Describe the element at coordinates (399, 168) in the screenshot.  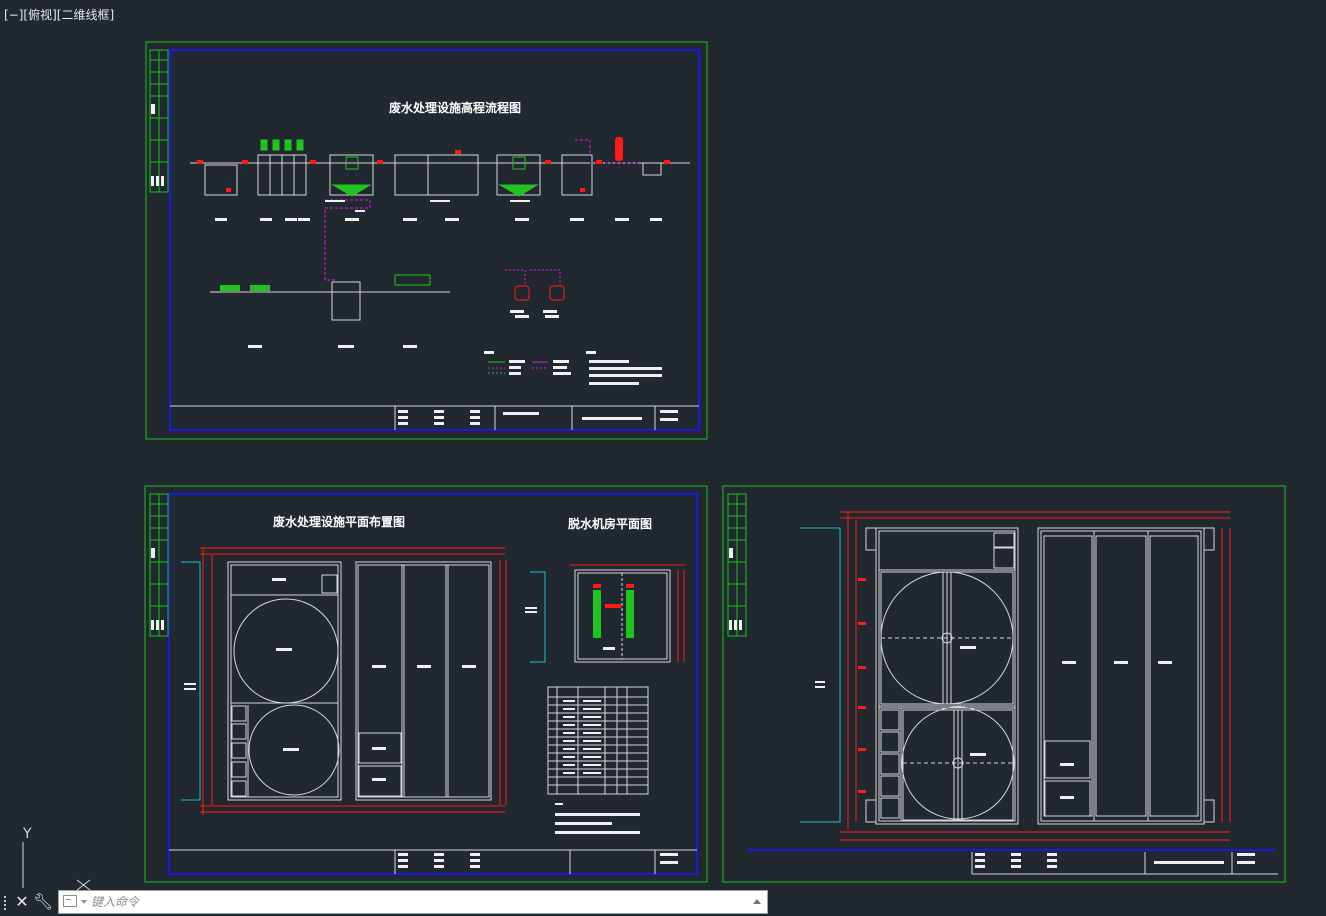
I see `clarifier-equipment` at that location.